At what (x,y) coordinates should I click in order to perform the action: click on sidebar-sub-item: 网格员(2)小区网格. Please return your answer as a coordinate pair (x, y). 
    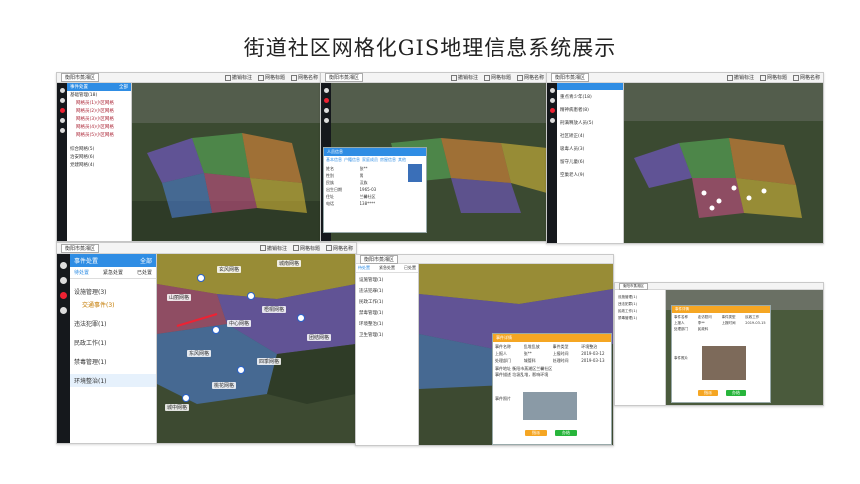
    Looking at the image, I should click on (99, 111).